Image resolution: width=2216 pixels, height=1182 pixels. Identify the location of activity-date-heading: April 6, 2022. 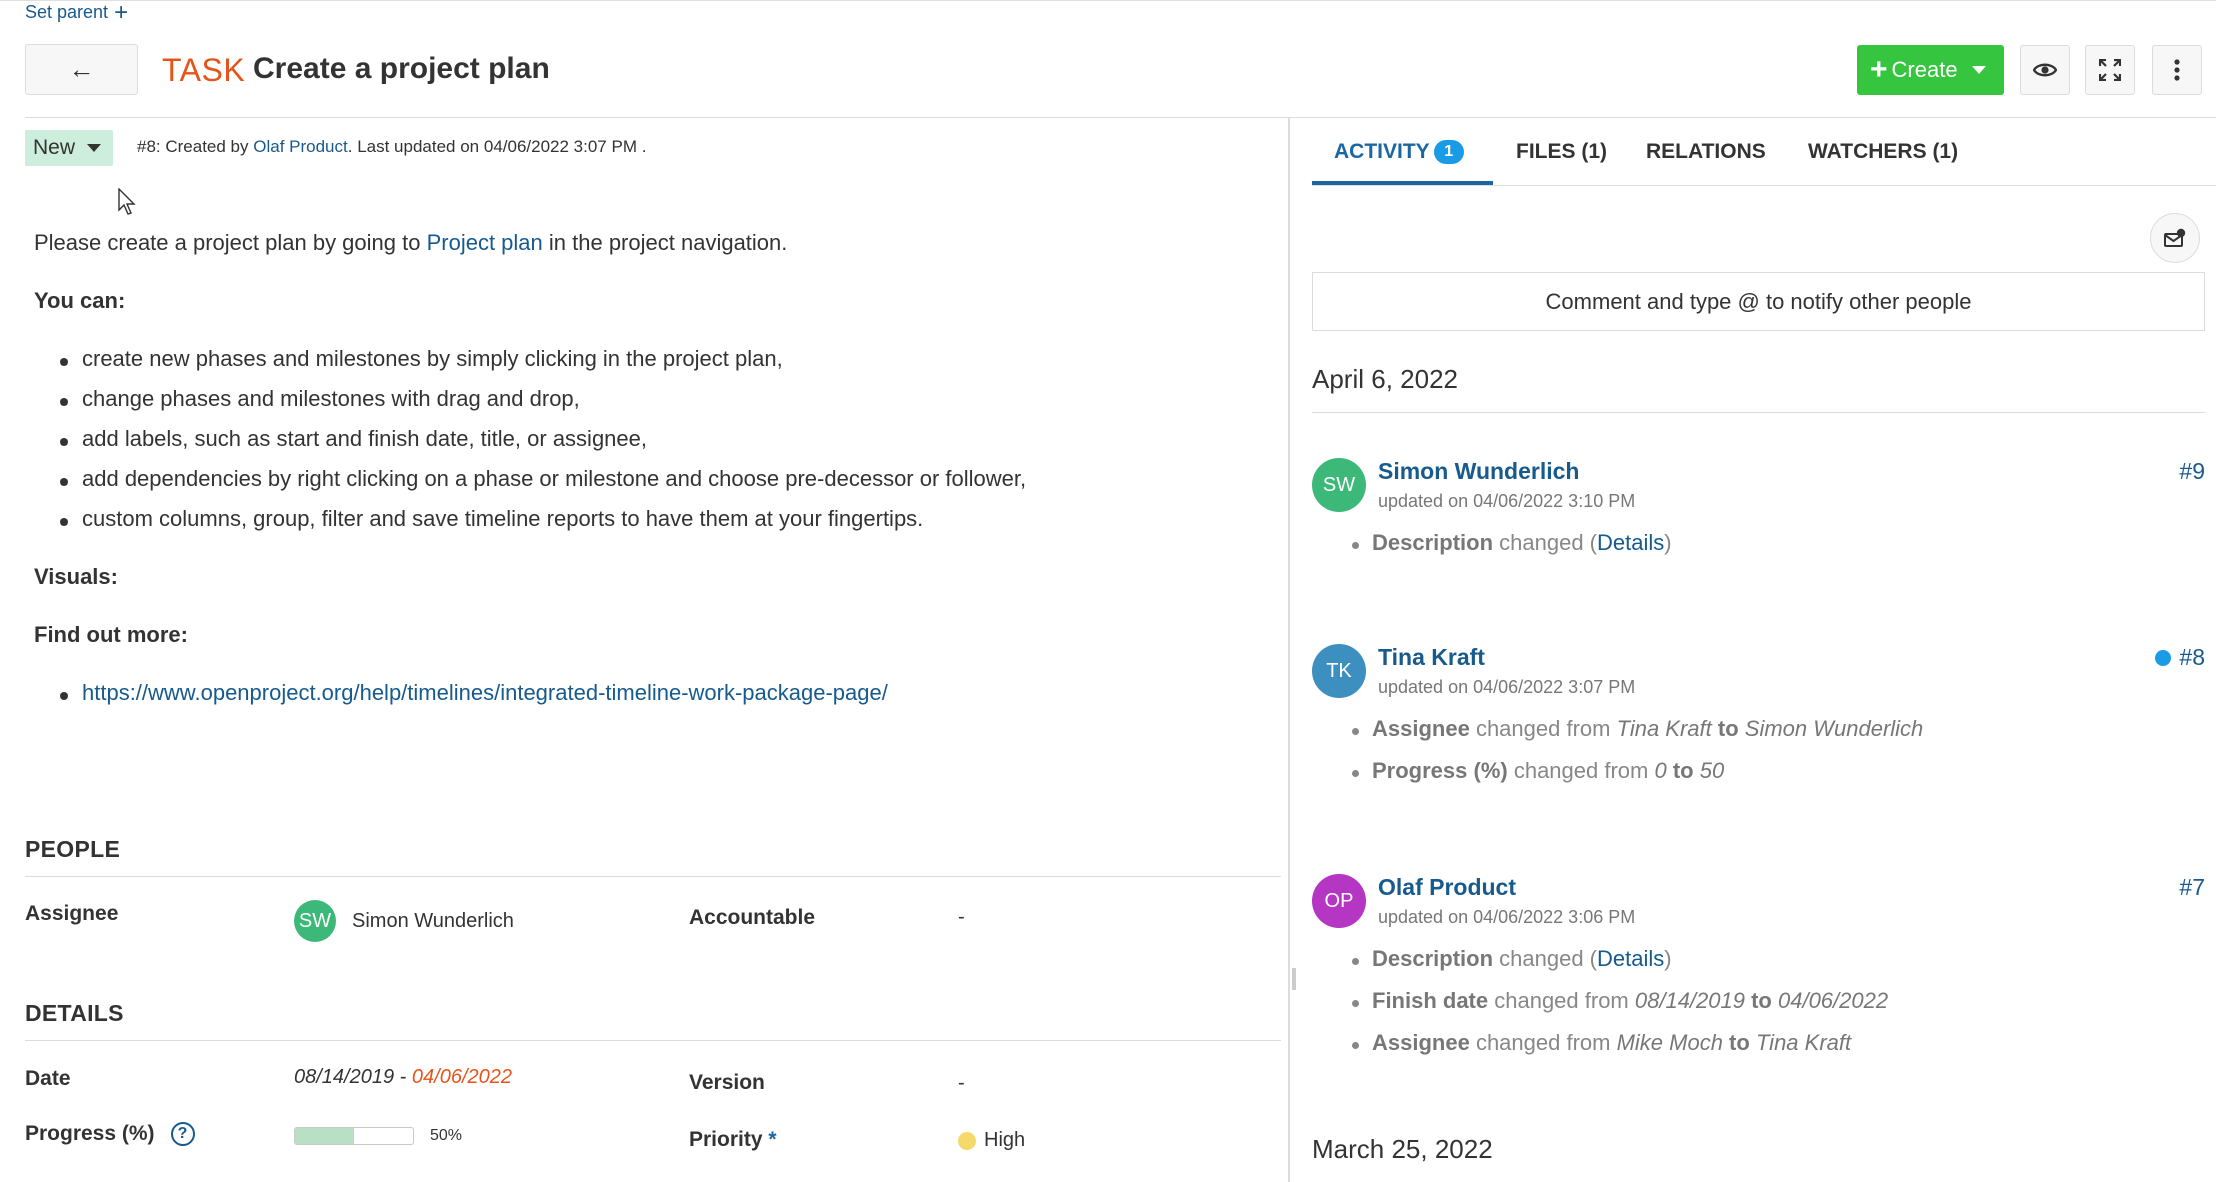
(1385, 379).